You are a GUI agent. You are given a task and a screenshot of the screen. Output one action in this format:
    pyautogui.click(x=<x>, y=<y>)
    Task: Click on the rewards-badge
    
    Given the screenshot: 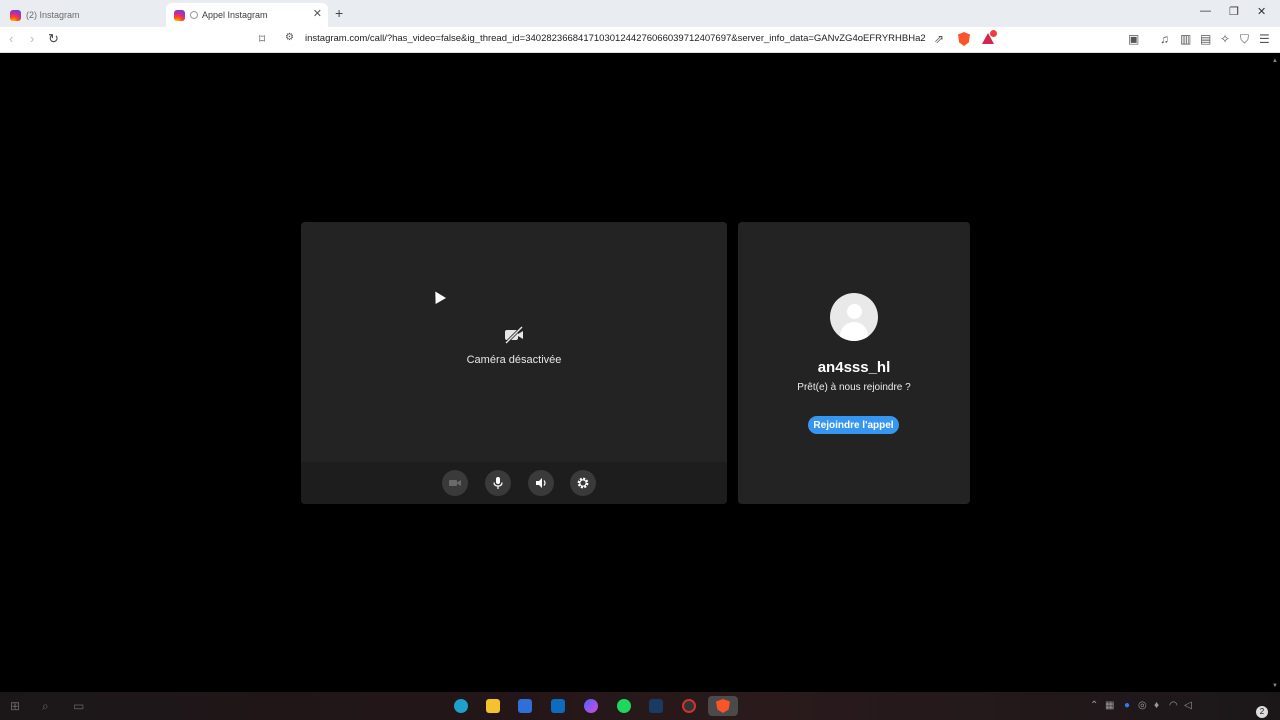 What is the action you would take?
    pyautogui.click(x=993, y=33)
    